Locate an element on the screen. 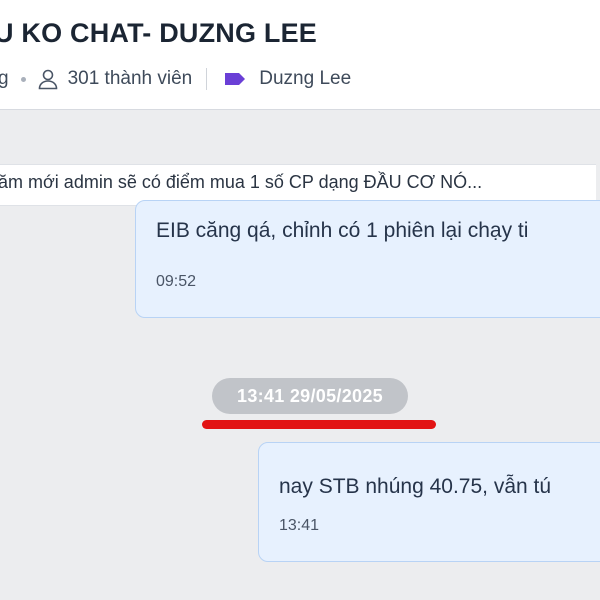  owner-tag-label: Duzng Lee is located at coordinates (305, 79).